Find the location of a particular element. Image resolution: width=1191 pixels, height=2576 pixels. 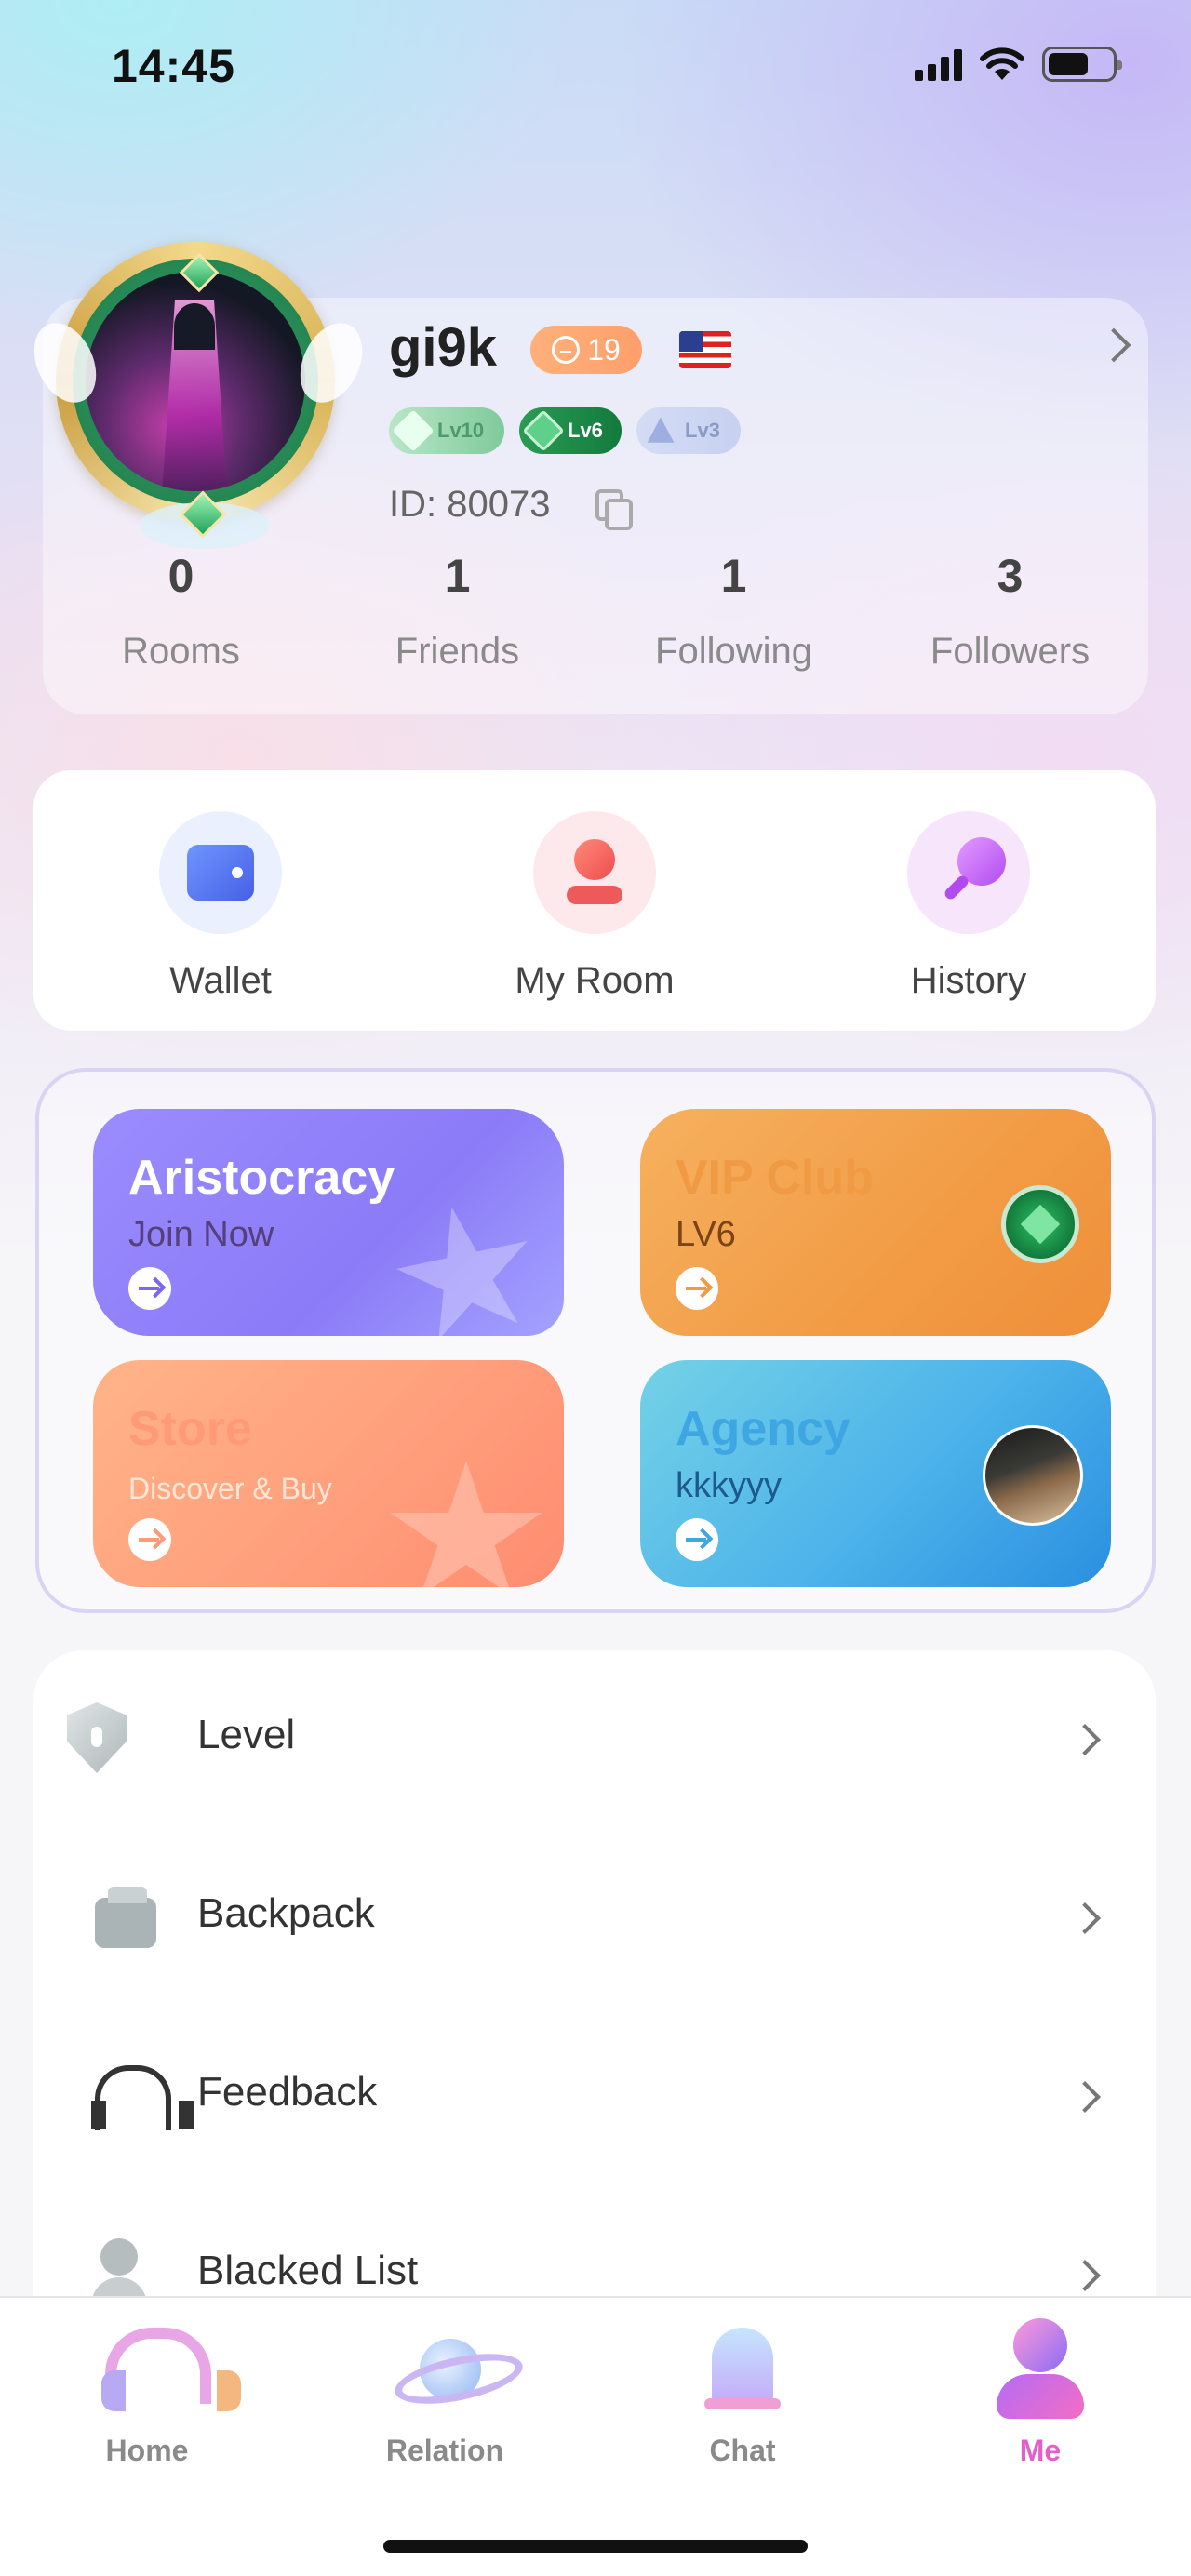

us-flag-icon is located at coordinates (705, 349).